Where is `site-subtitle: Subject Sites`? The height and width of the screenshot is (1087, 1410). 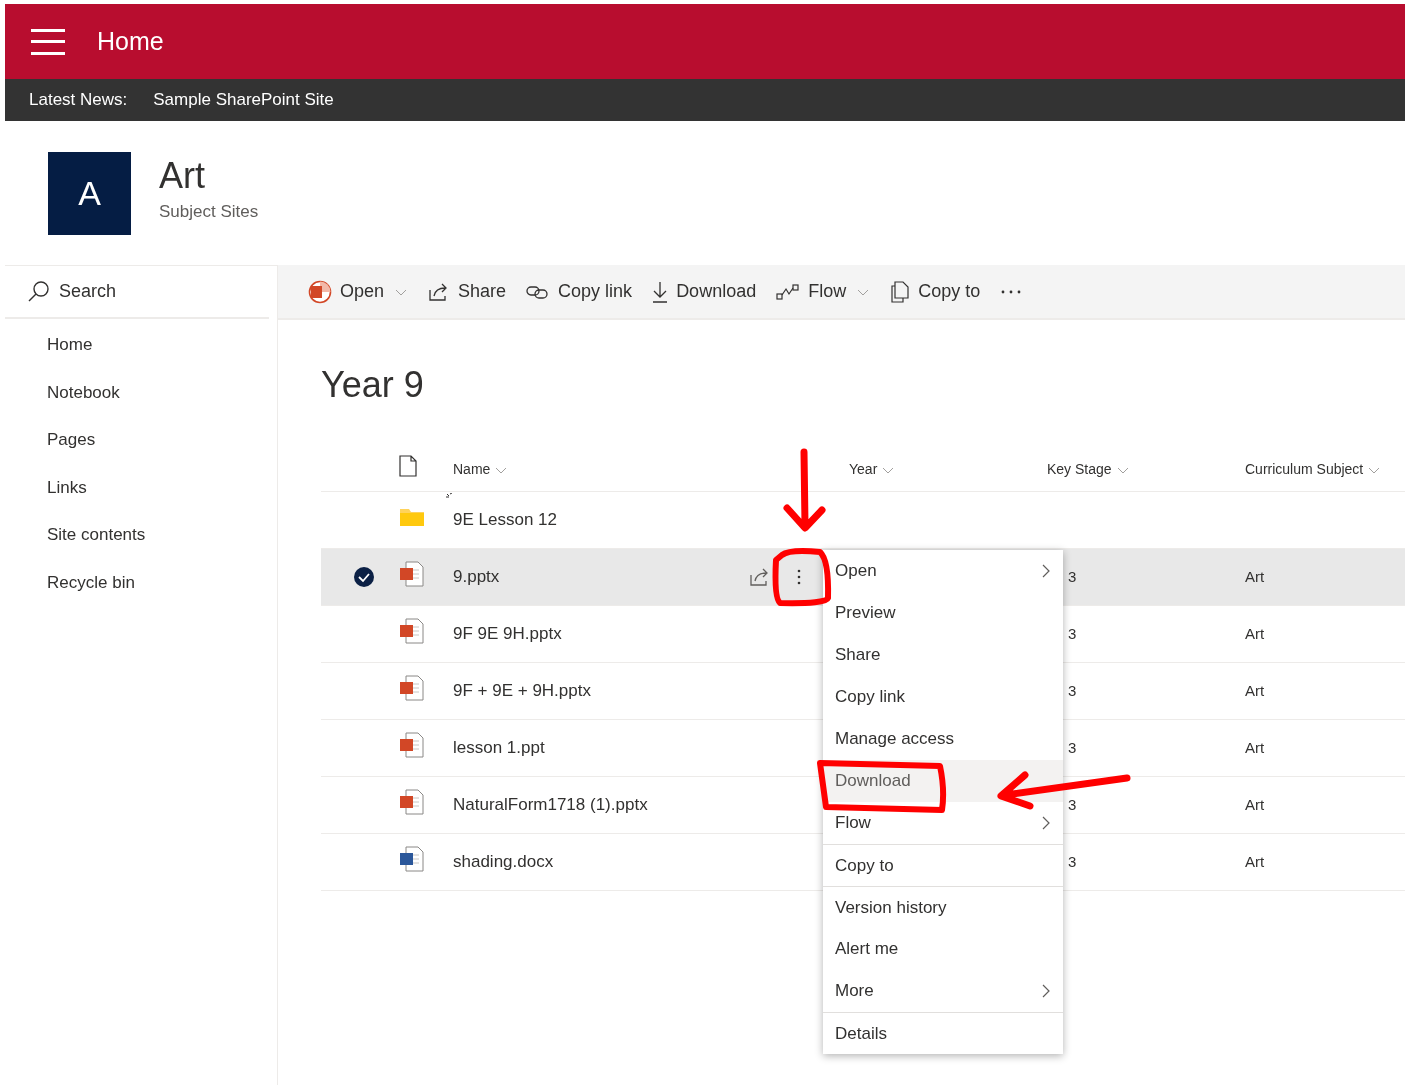
site-subtitle: Subject Sites is located at coordinates (209, 212).